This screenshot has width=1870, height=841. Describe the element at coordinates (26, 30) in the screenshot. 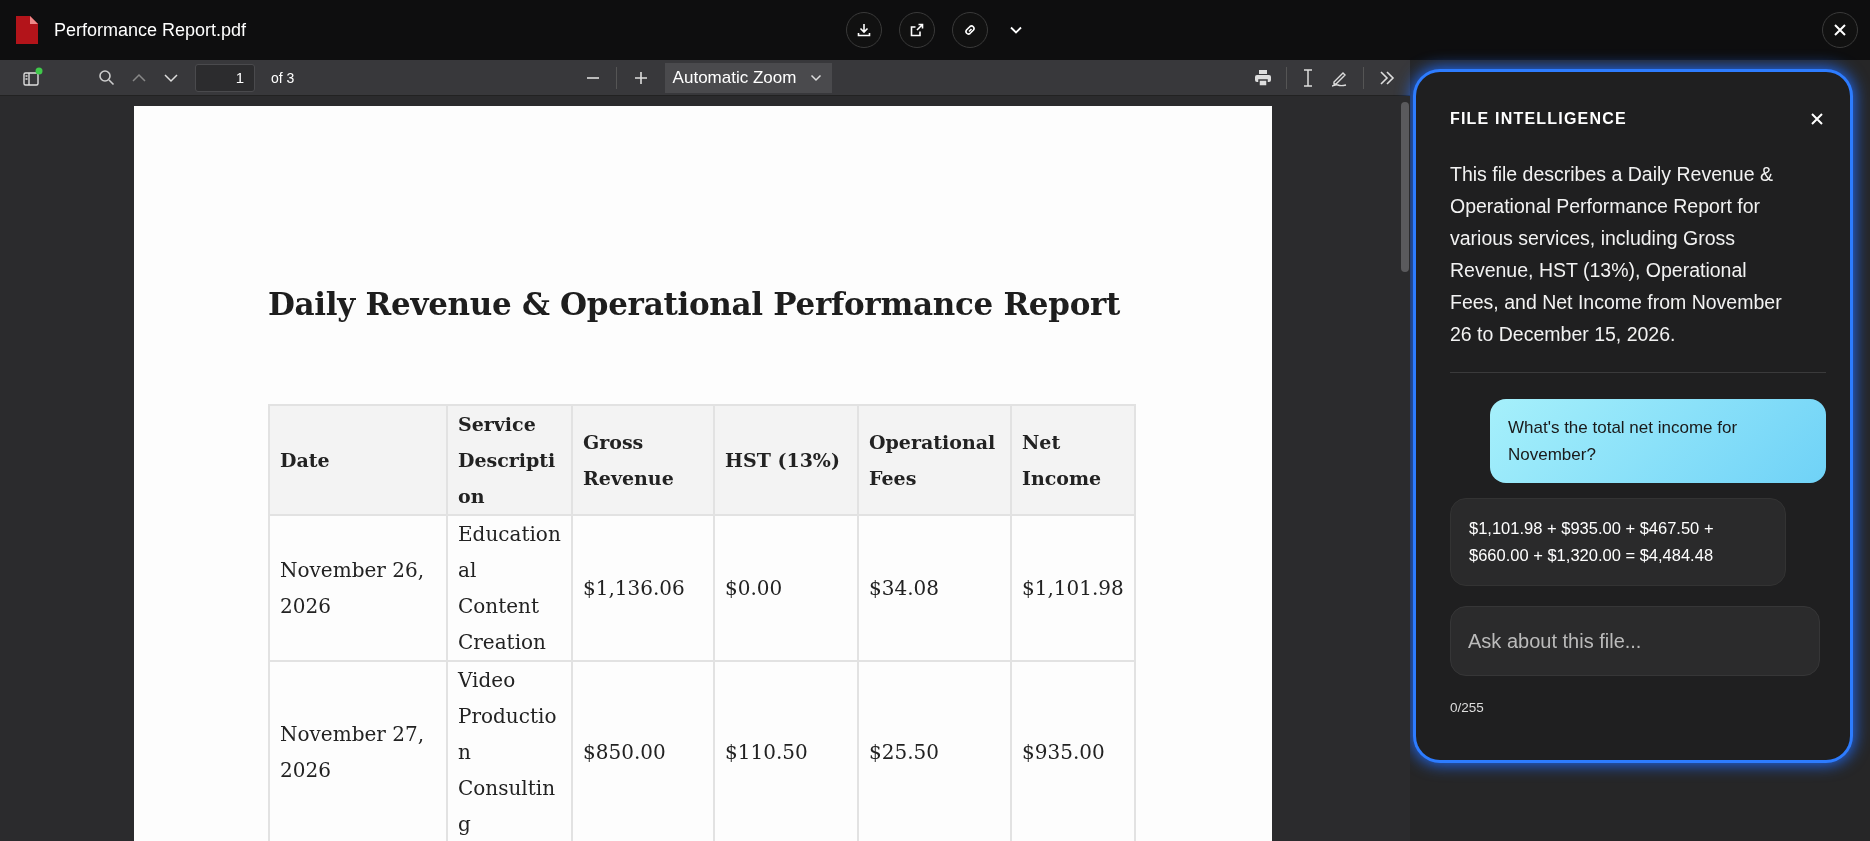

I see `pdf-file-icon` at that location.